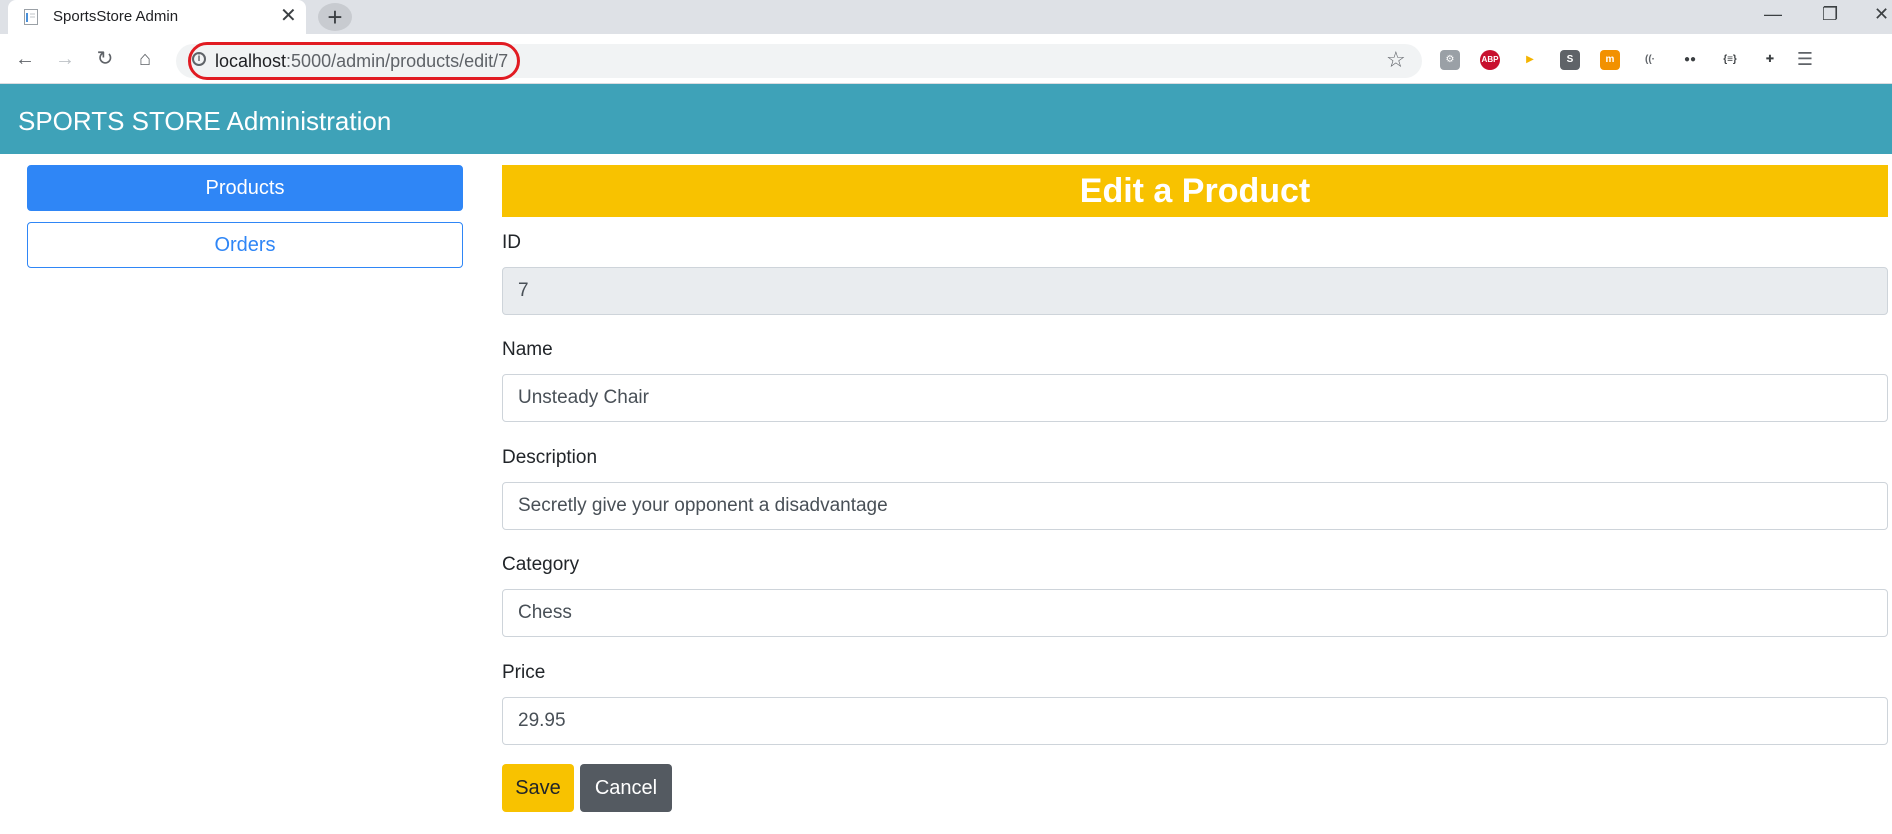 This screenshot has width=1892, height=834. What do you see at coordinates (626, 788) in the screenshot?
I see `cancel-button: Cancel` at bounding box center [626, 788].